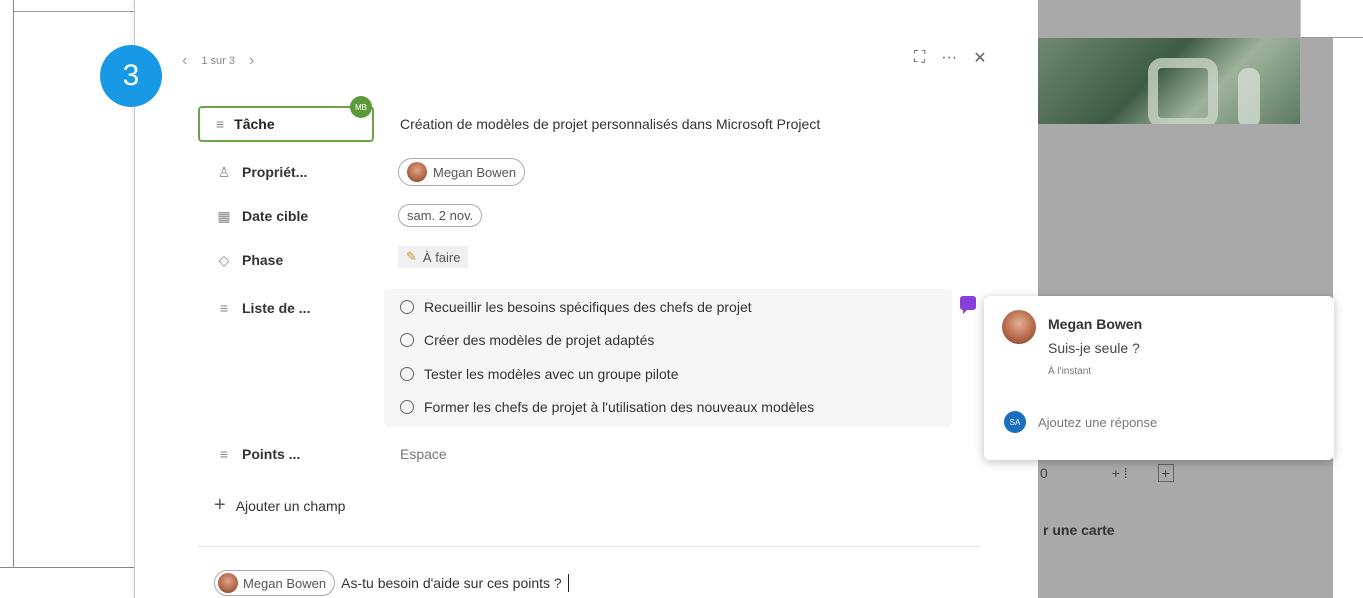 The image size is (1363, 598). I want to click on comment-message: Suis-je seule ?, so click(1094, 348).